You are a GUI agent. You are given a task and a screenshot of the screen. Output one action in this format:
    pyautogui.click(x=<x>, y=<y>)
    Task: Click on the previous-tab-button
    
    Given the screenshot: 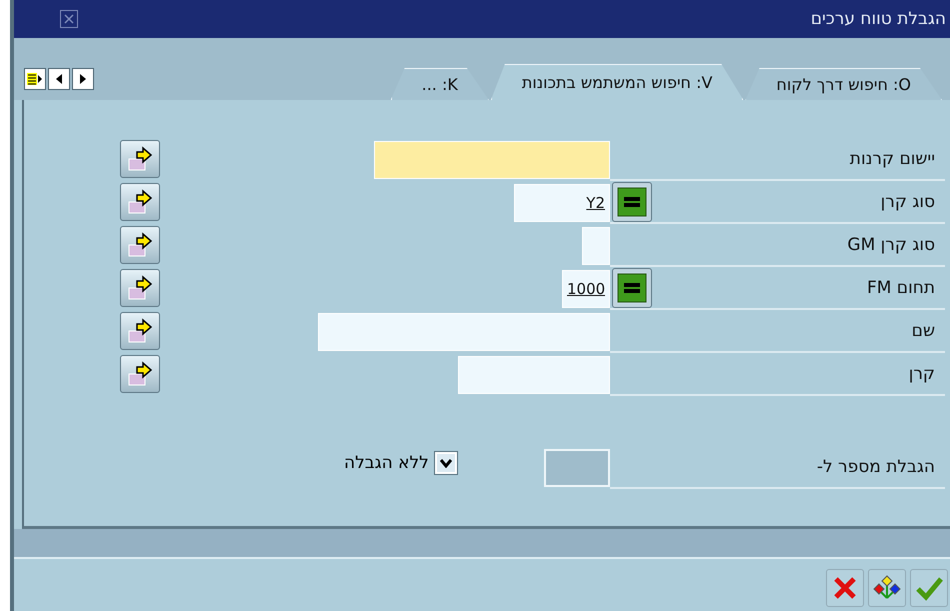 What is the action you would take?
    pyautogui.click(x=59, y=79)
    